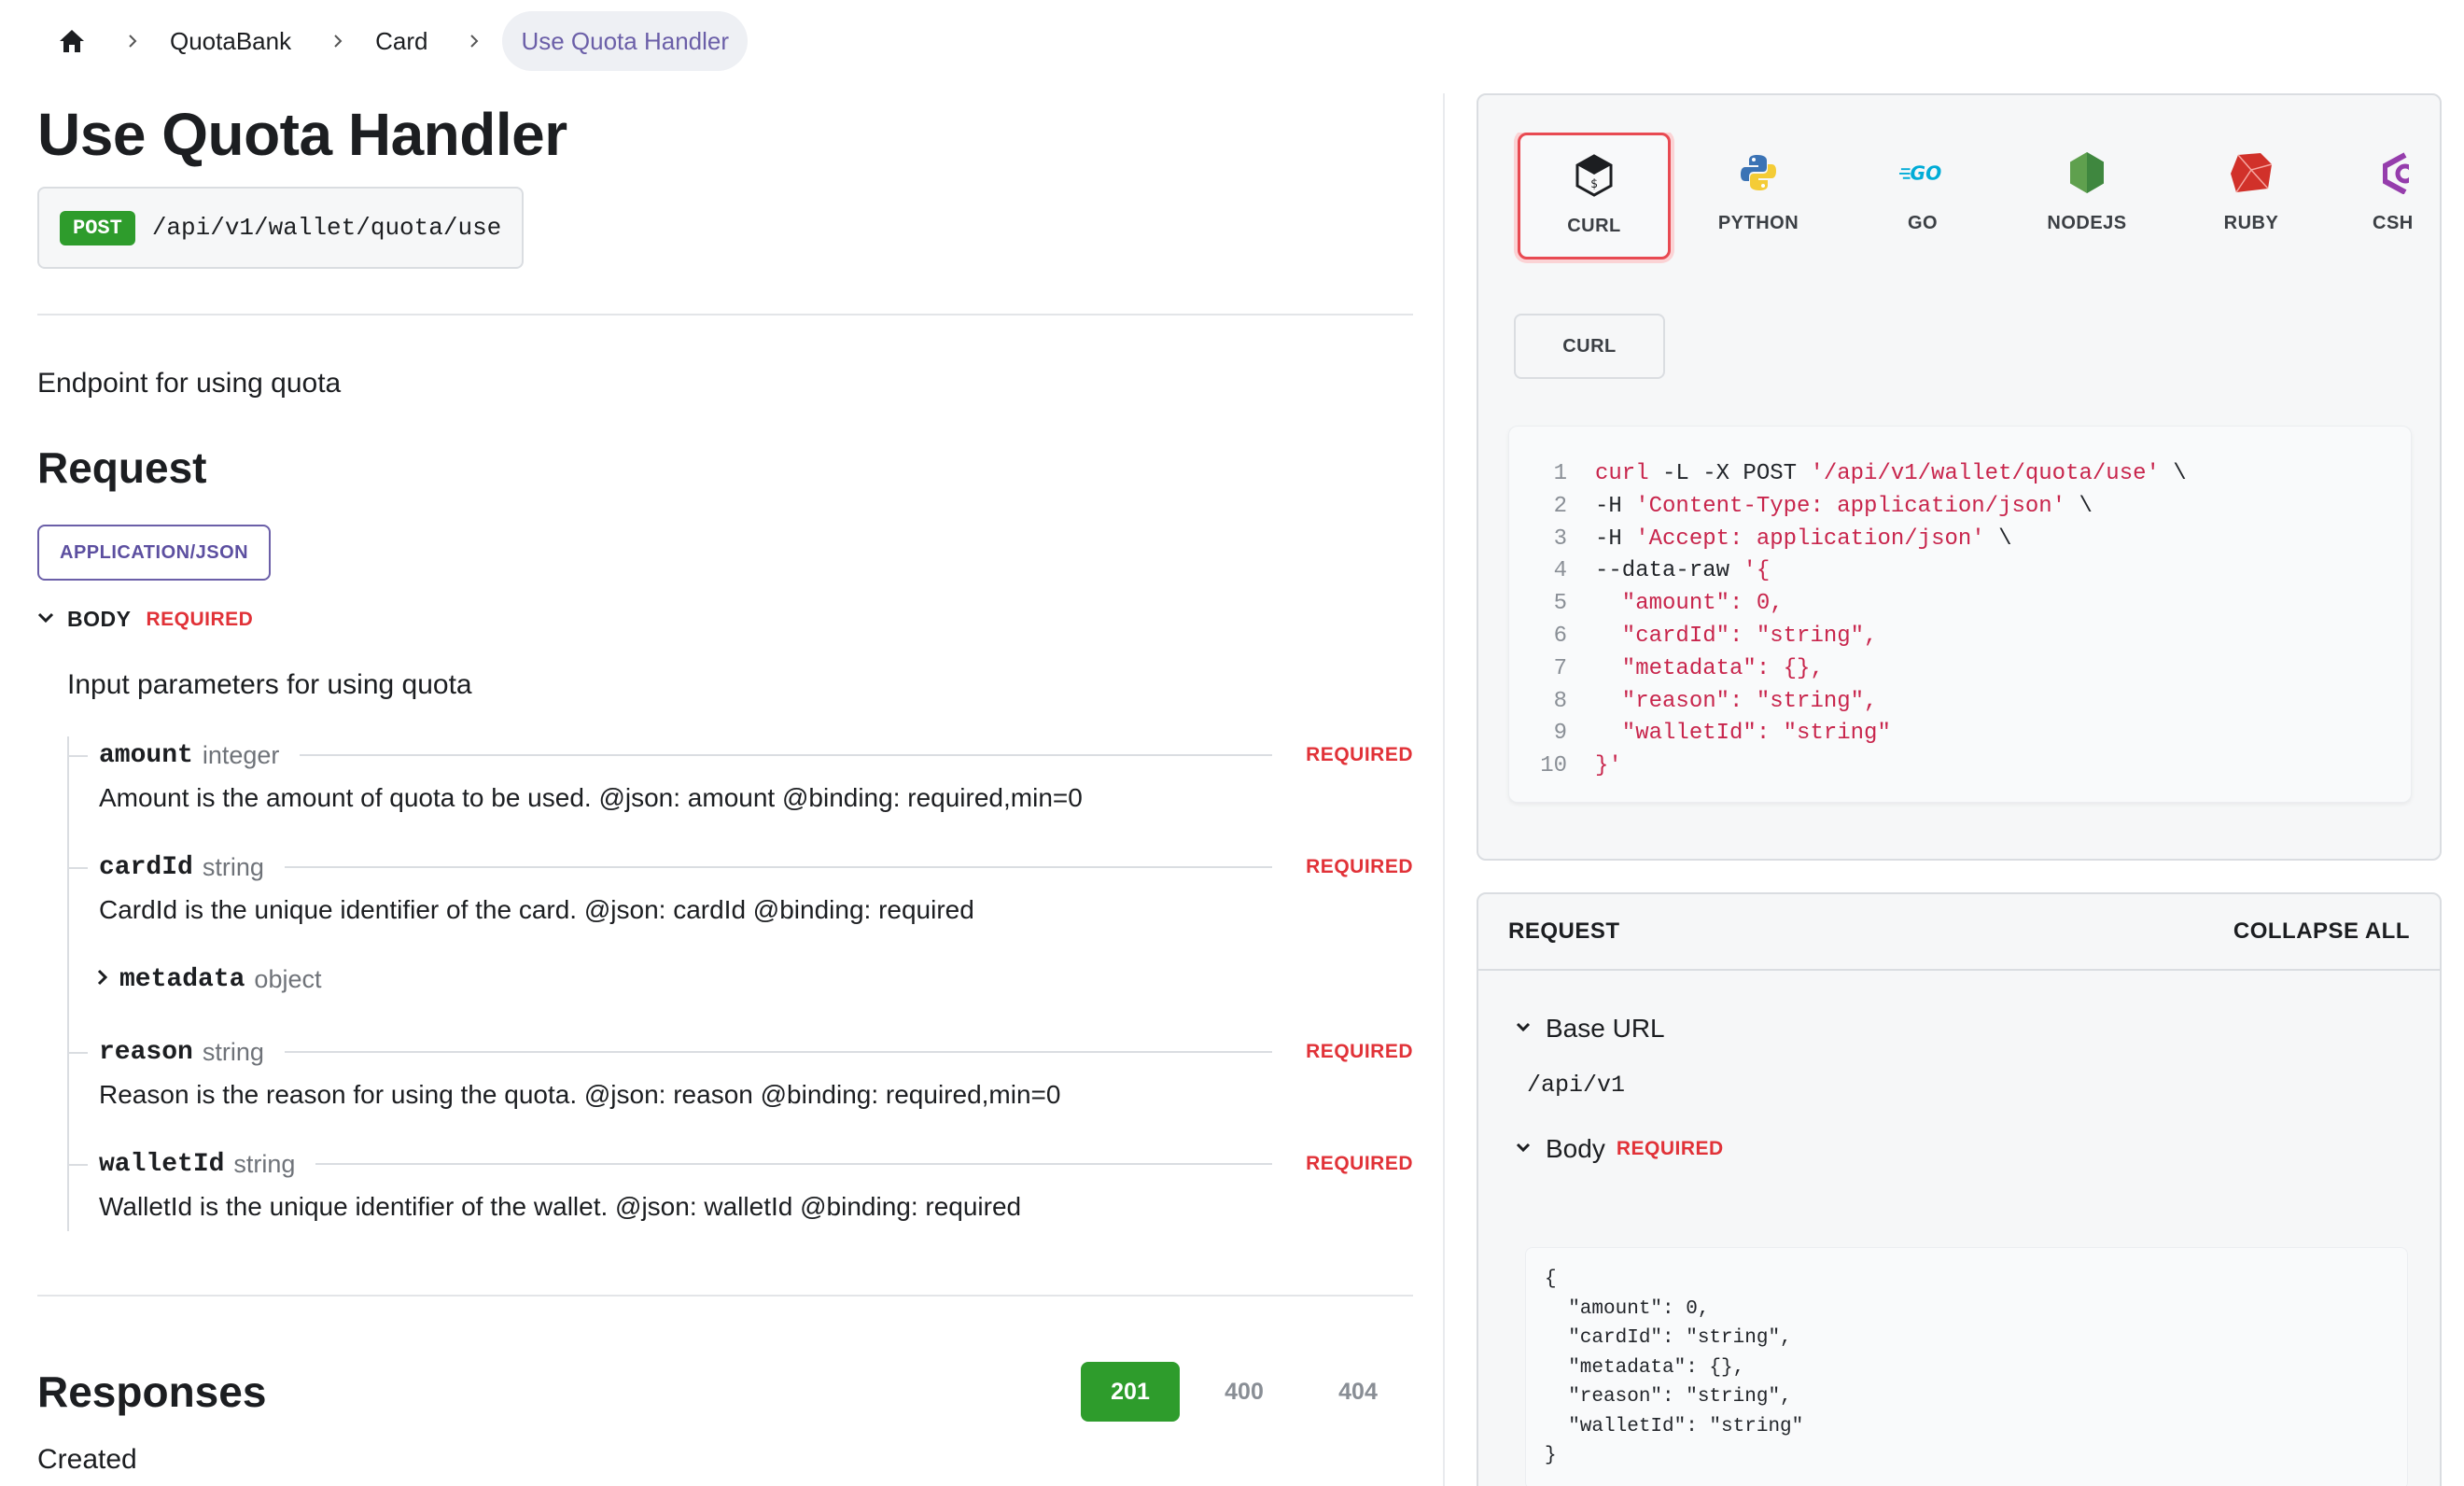 Image resolution: width=2464 pixels, height=1486 pixels. I want to click on base-url-value: /api/v1, so click(1576, 1085).